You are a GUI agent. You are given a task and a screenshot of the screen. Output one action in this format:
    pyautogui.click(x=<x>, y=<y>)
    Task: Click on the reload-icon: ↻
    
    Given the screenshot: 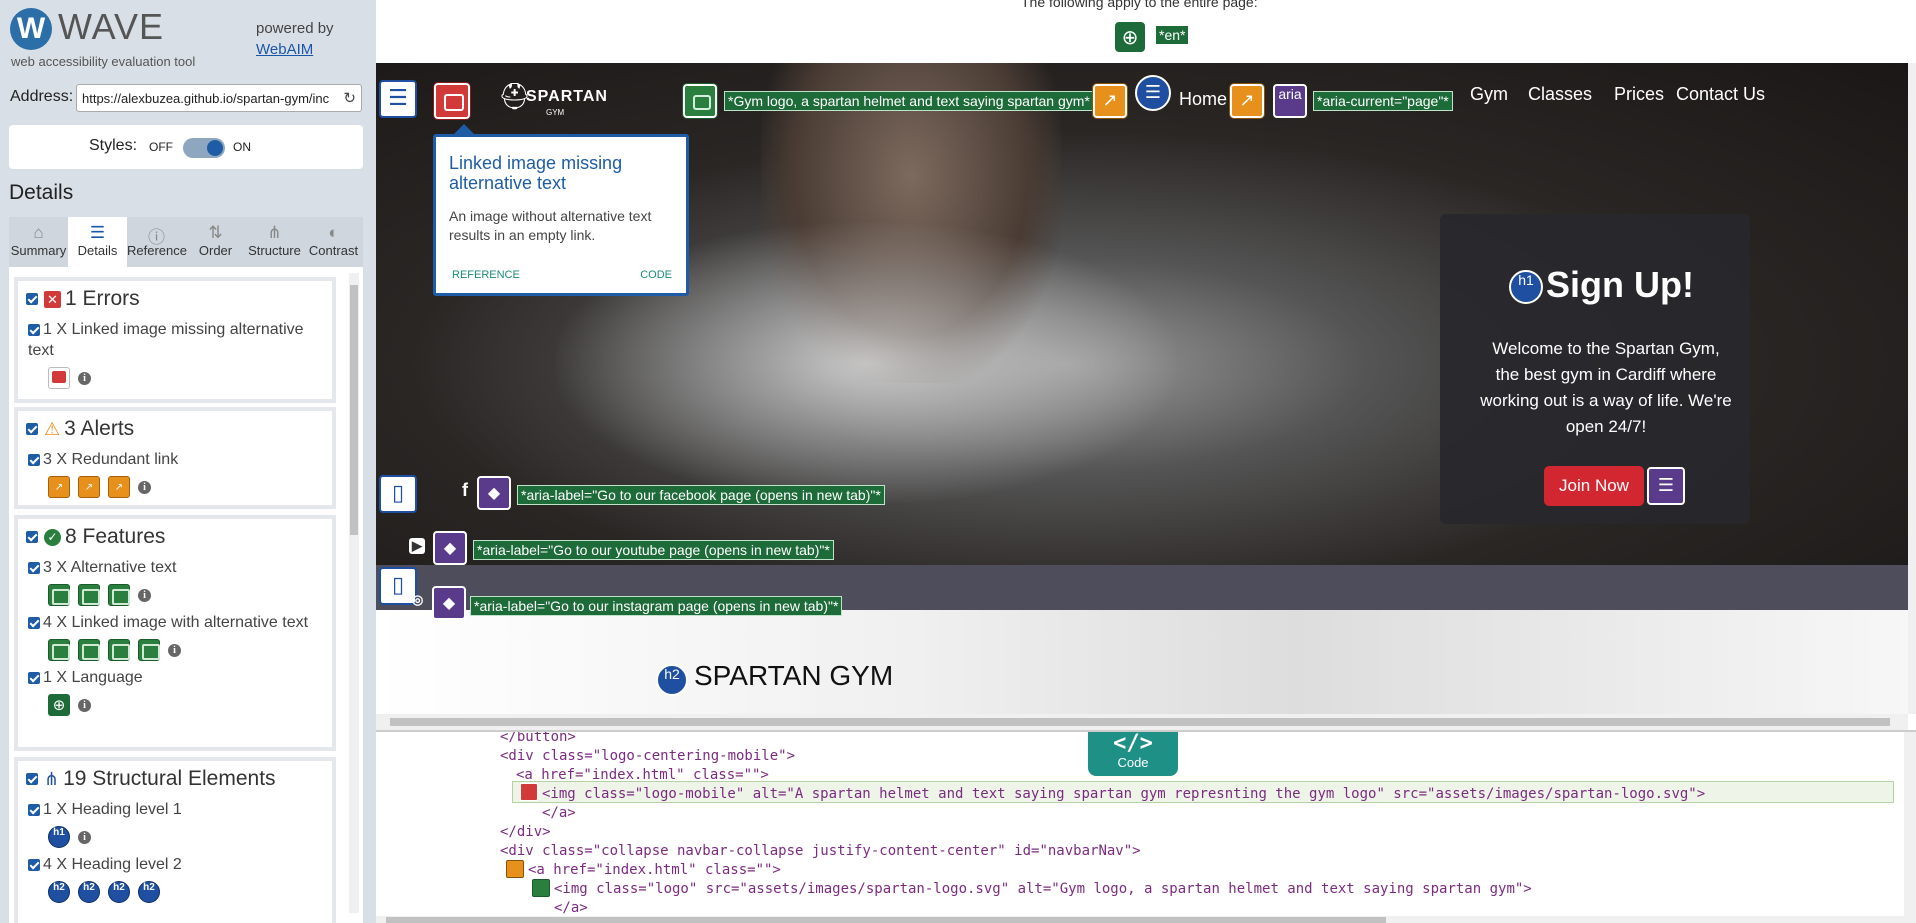 What is the action you would take?
    pyautogui.click(x=349, y=98)
    